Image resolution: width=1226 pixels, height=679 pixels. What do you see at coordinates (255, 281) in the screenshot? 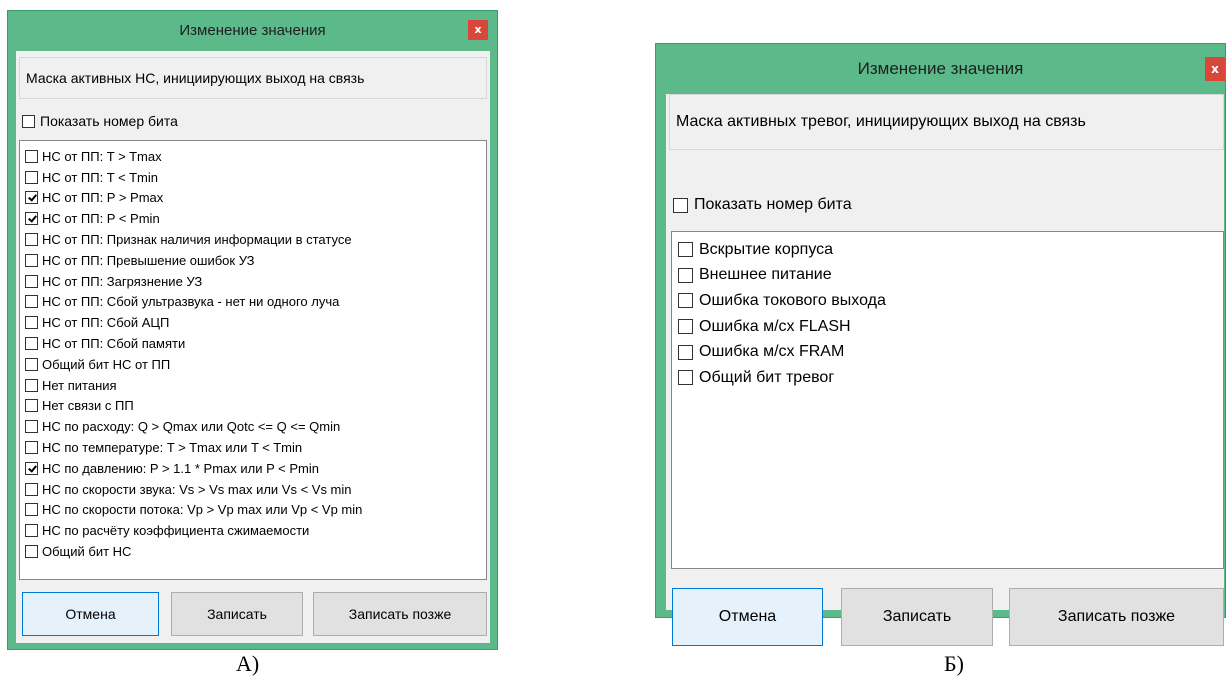
I see `list-item: НС от ПП: Загрязнение УЗ` at bounding box center [255, 281].